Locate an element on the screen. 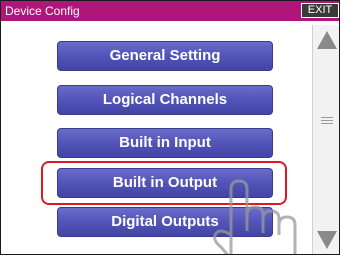 The width and height of the screenshot is (342, 257). menu-button-logical-channels: Logical Channels is located at coordinates (165, 100).